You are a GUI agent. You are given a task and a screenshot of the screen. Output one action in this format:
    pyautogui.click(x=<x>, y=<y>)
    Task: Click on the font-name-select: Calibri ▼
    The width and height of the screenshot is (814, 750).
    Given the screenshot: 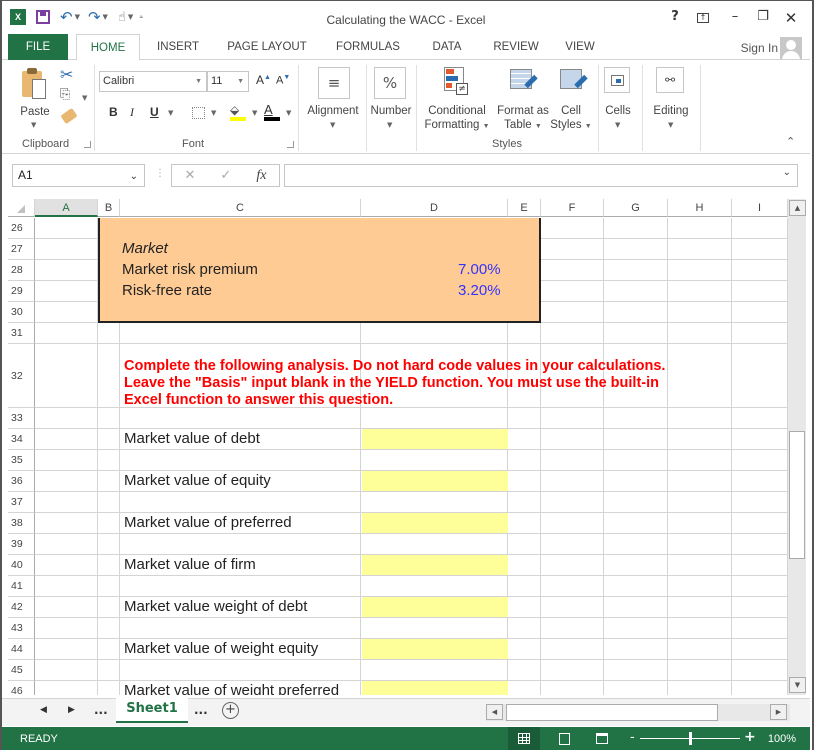 What is the action you would take?
    pyautogui.click(x=153, y=81)
    